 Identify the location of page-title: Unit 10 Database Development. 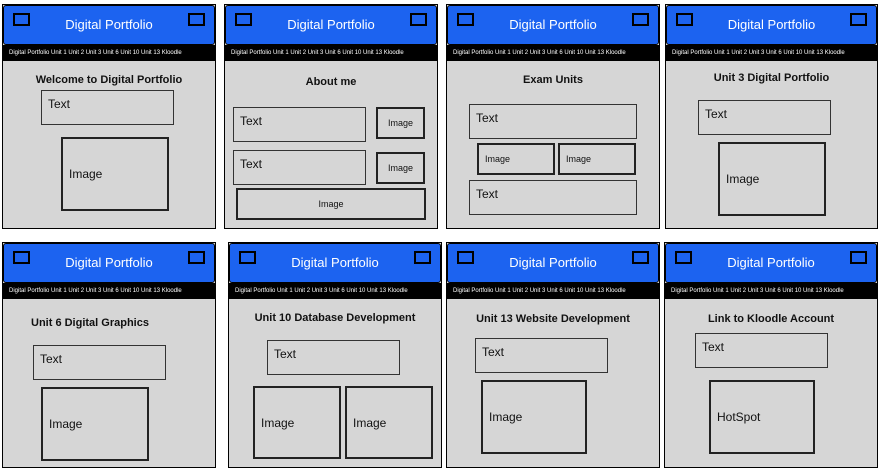
(335, 318).